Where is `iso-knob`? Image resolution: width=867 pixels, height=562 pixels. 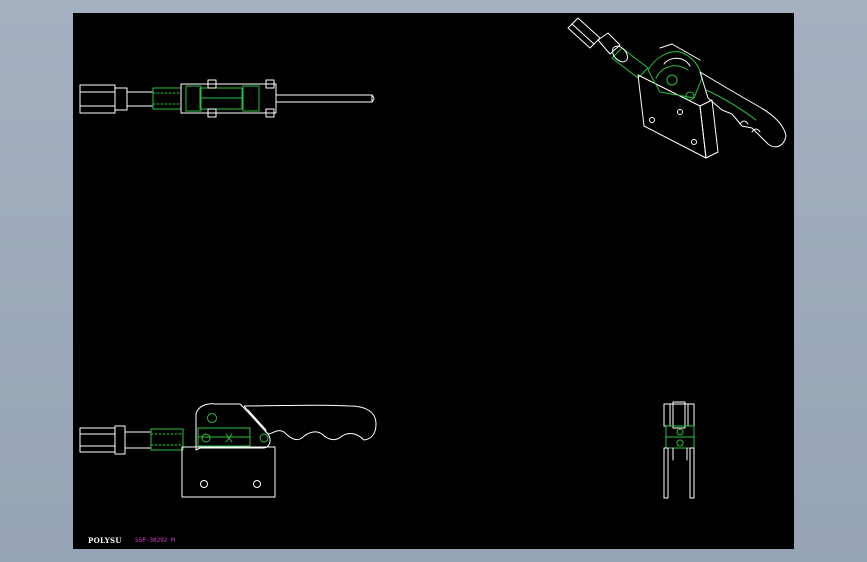 iso-knob is located at coordinates (584, 33).